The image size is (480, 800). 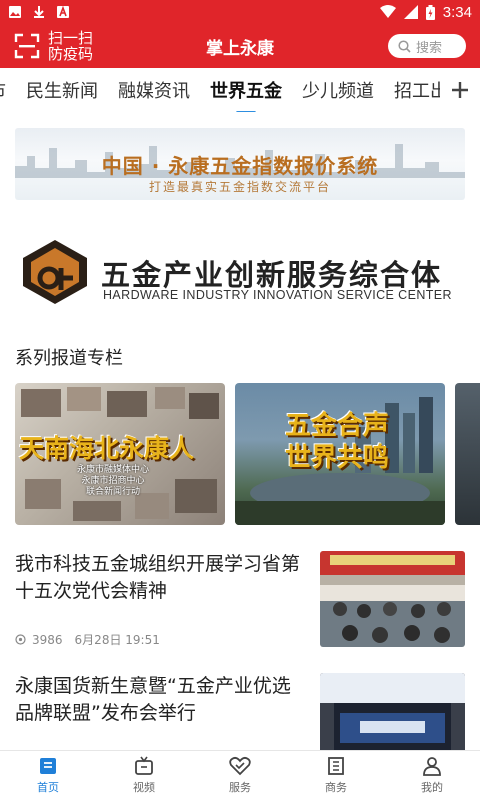 I want to click on news-title: 我市科技五金城组织开展学习省第十五次党代会精神, so click(x=158, y=577).